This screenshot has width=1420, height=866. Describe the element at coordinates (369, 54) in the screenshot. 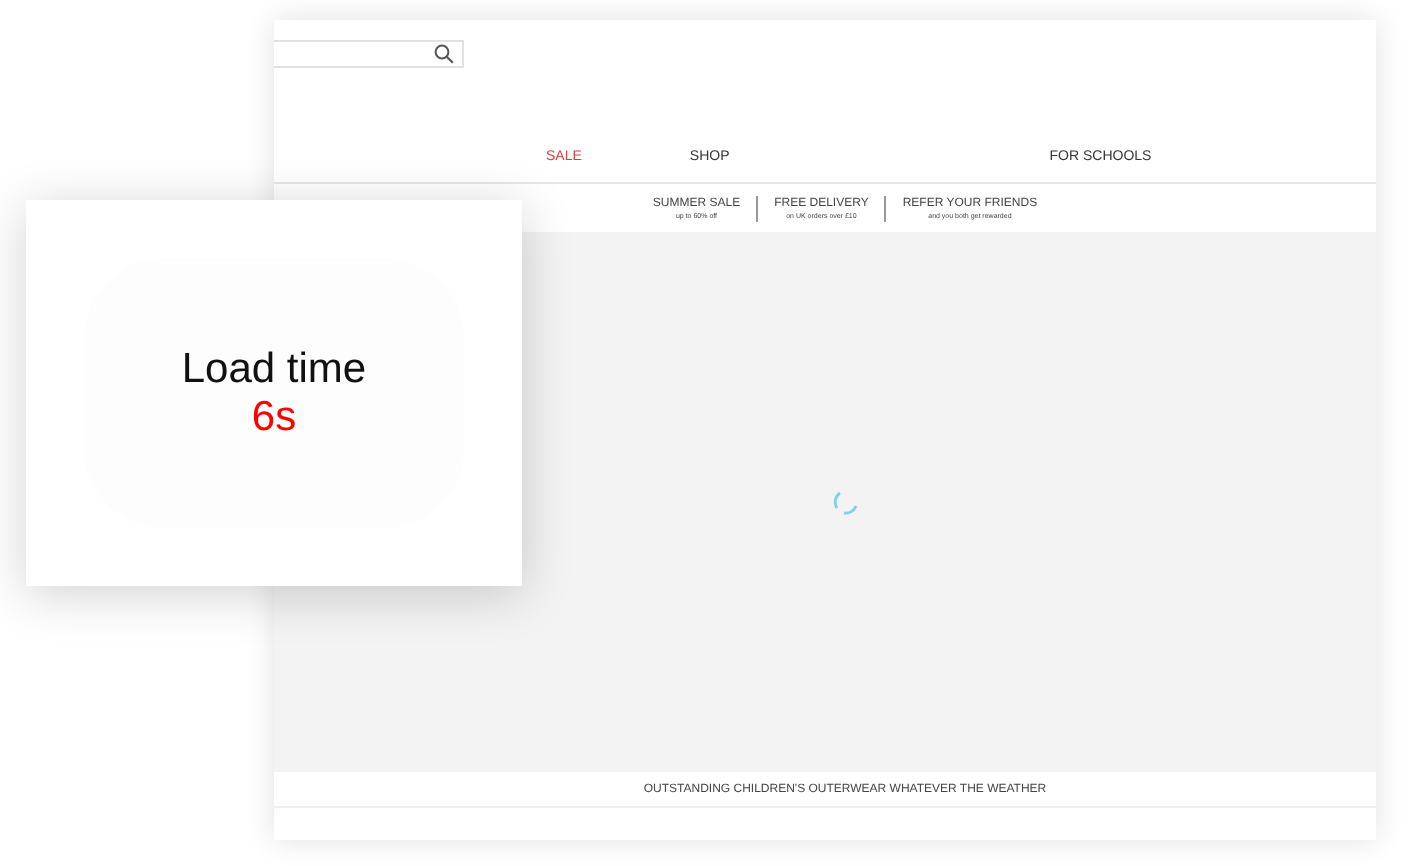

I see `search-field` at that location.